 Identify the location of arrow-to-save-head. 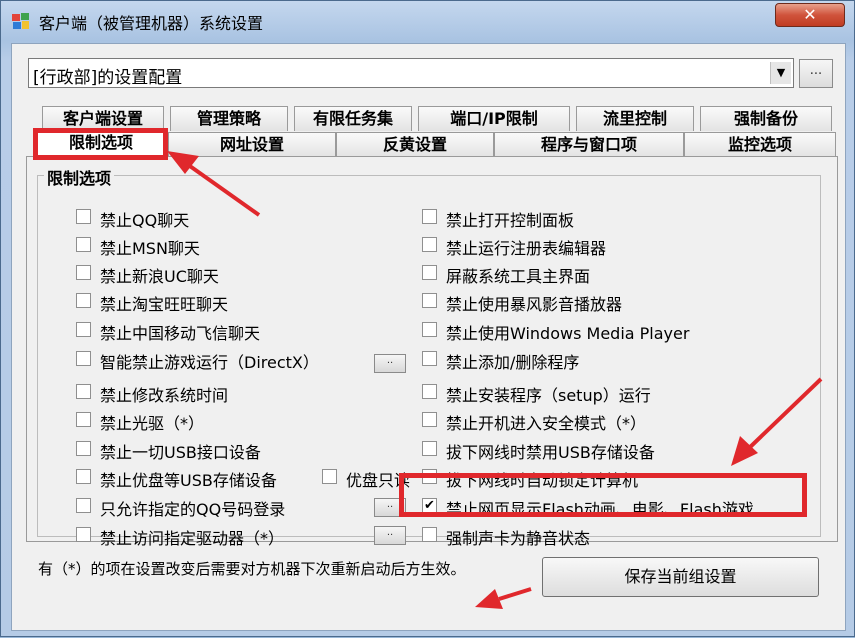
(489, 599).